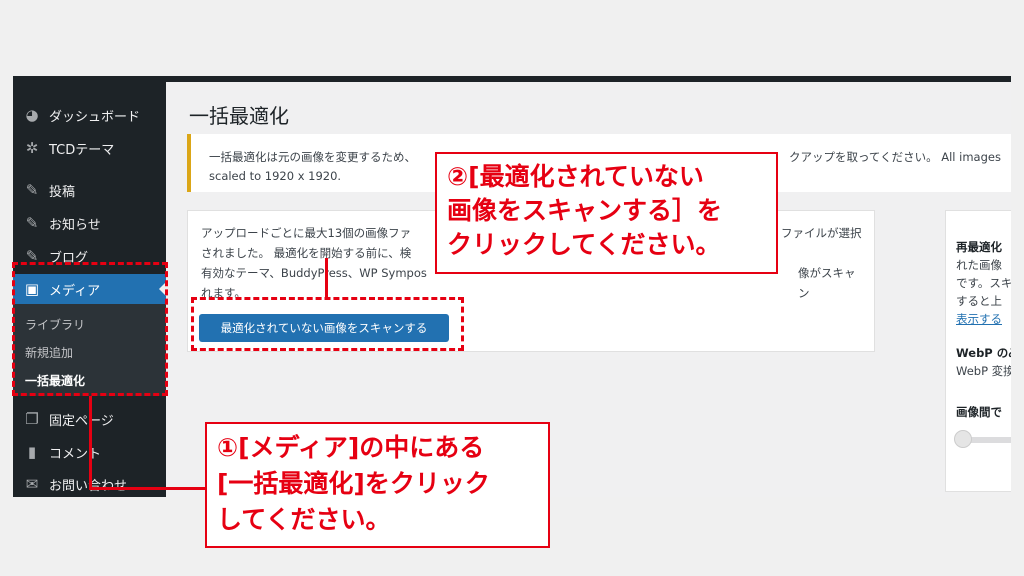 The width and height of the screenshot is (1024, 576). I want to click on card-line-3: 有効なテーマ、BuddyPress、WP Sympos, so click(314, 273).